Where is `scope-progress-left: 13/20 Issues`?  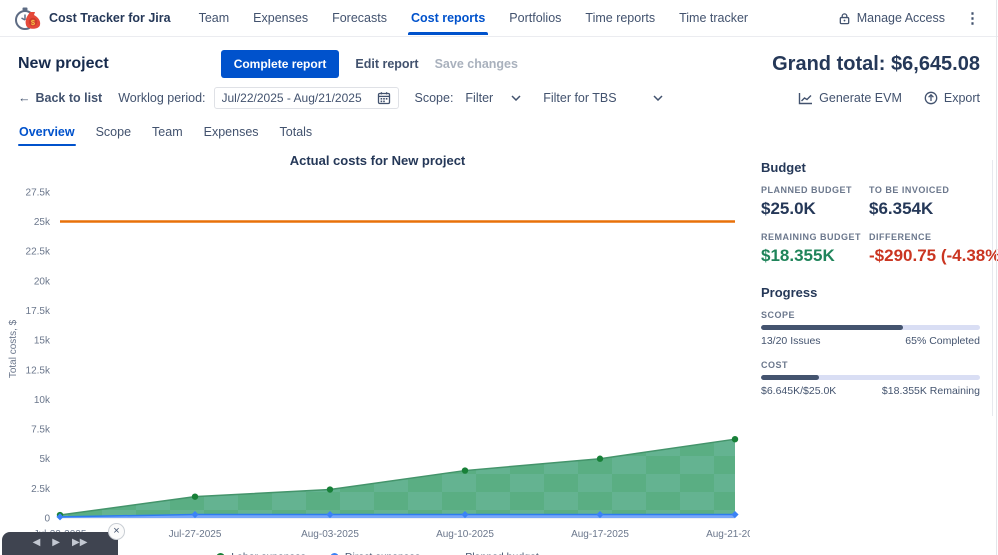
scope-progress-left: 13/20 Issues is located at coordinates (791, 341).